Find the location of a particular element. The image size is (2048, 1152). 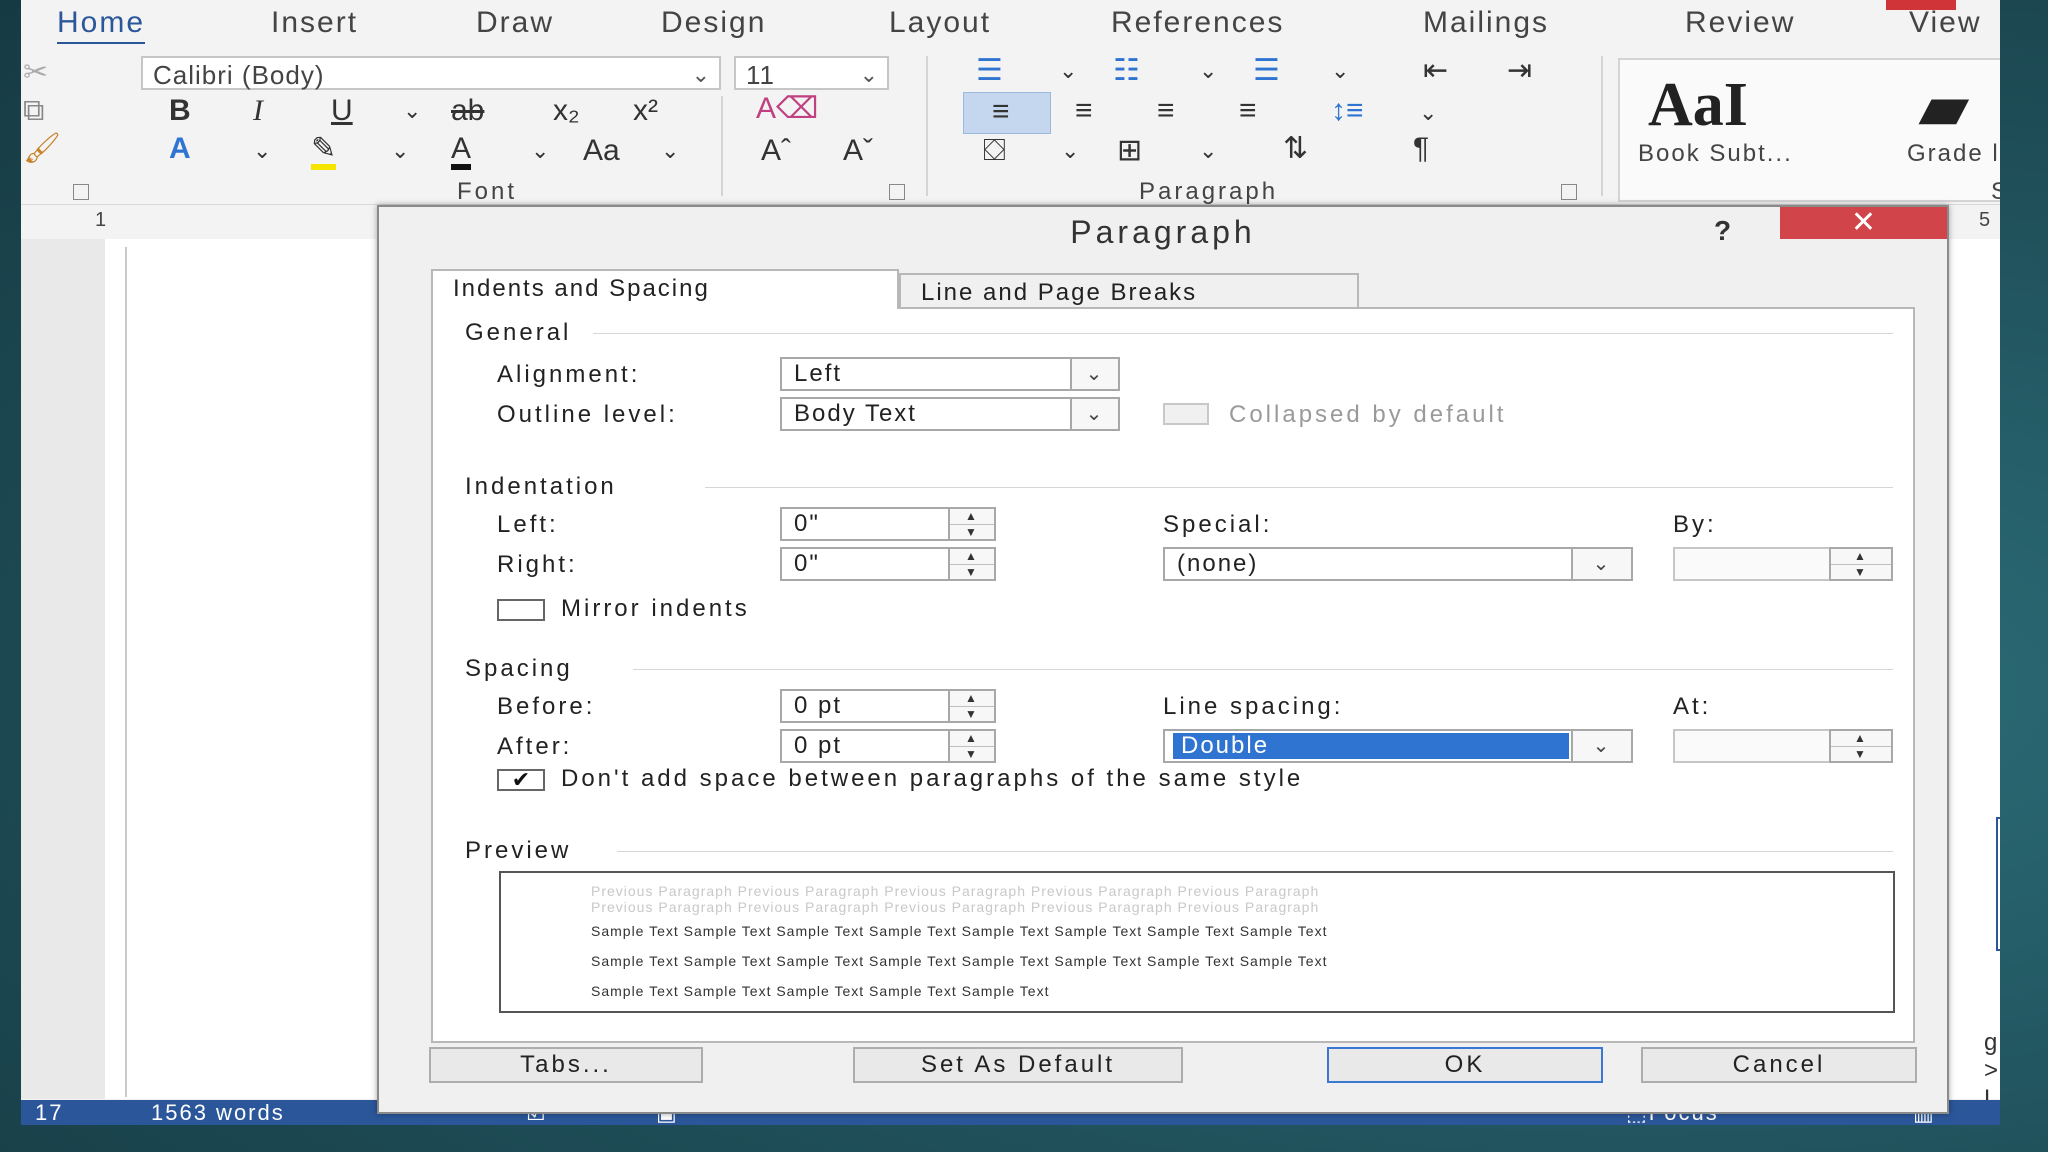

dont-add-space-checkbox: ✔ is located at coordinates (521, 780).